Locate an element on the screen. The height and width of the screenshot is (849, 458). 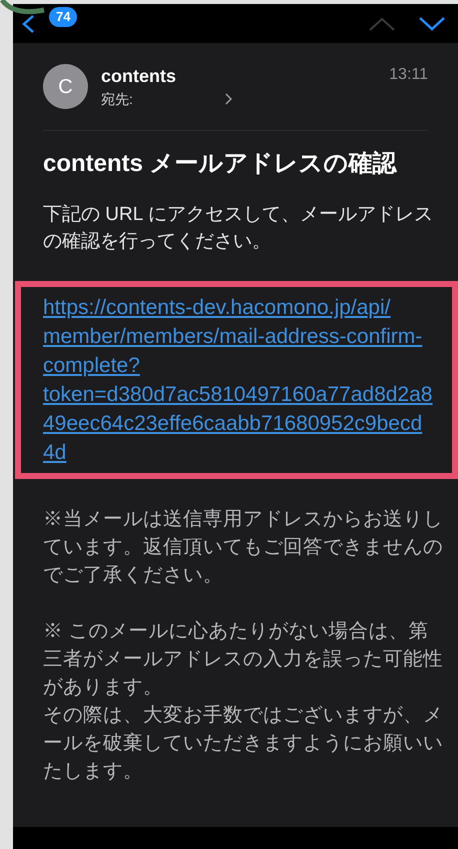
sender-name: contents is located at coordinates (139, 76).